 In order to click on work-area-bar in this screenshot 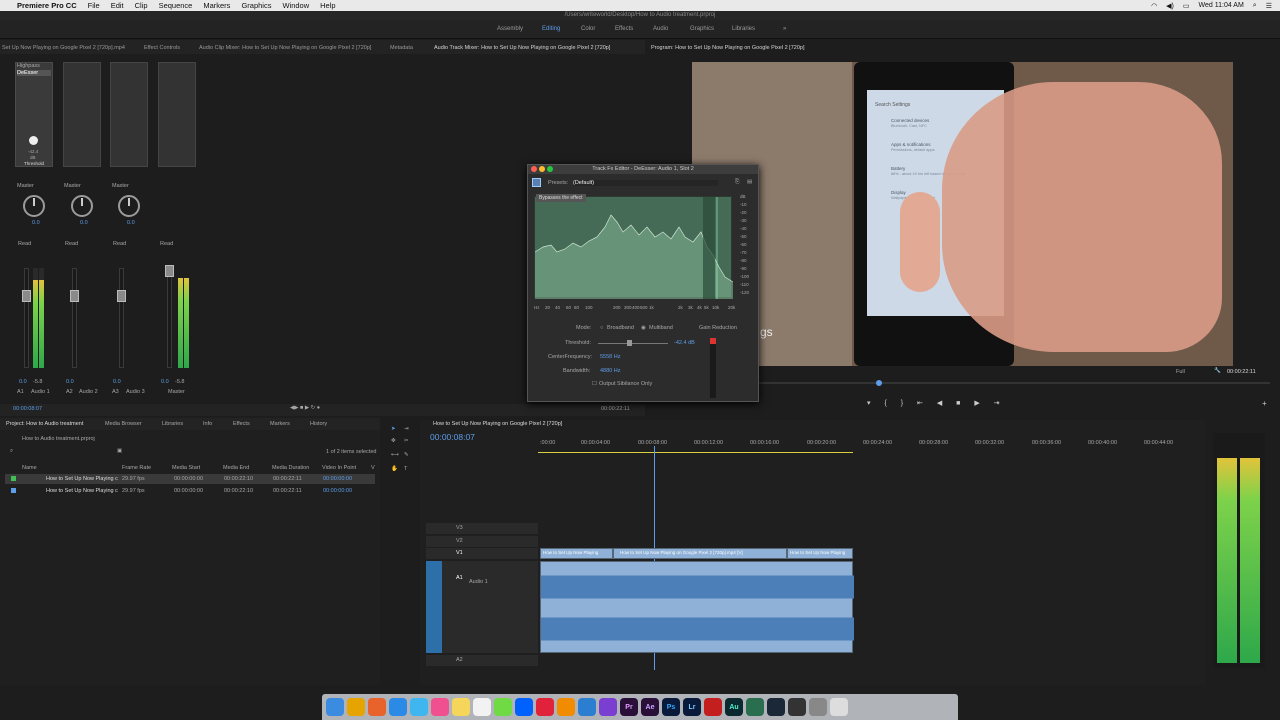, I will do `click(695, 452)`.